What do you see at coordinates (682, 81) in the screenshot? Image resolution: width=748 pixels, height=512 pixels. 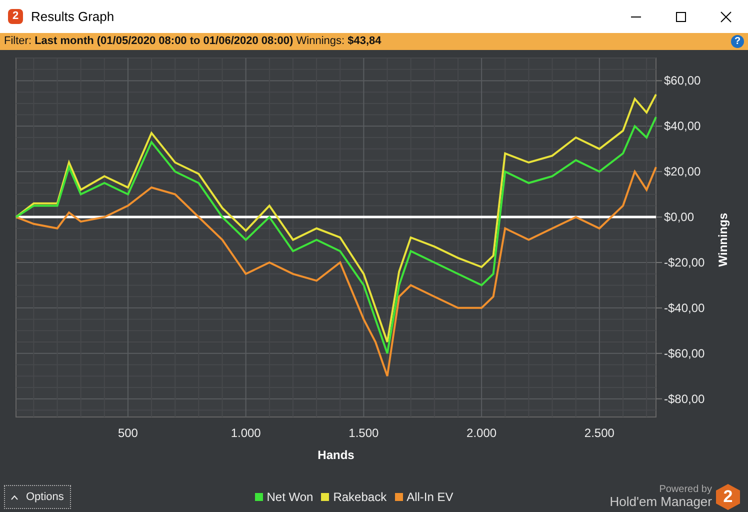 I see `y-tick-label: $60,00` at bounding box center [682, 81].